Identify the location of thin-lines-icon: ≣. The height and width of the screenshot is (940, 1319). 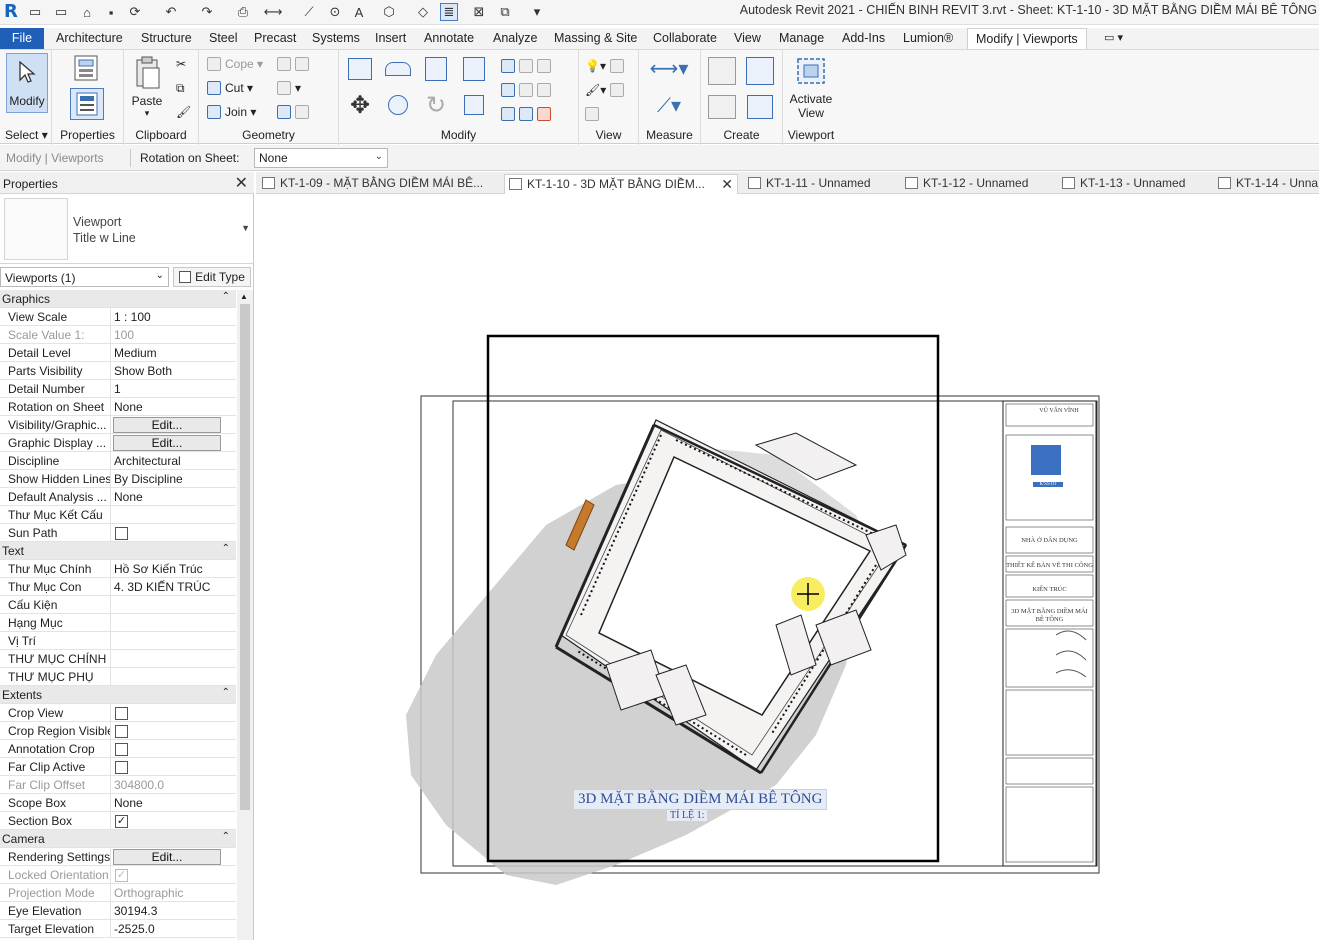
(449, 12).